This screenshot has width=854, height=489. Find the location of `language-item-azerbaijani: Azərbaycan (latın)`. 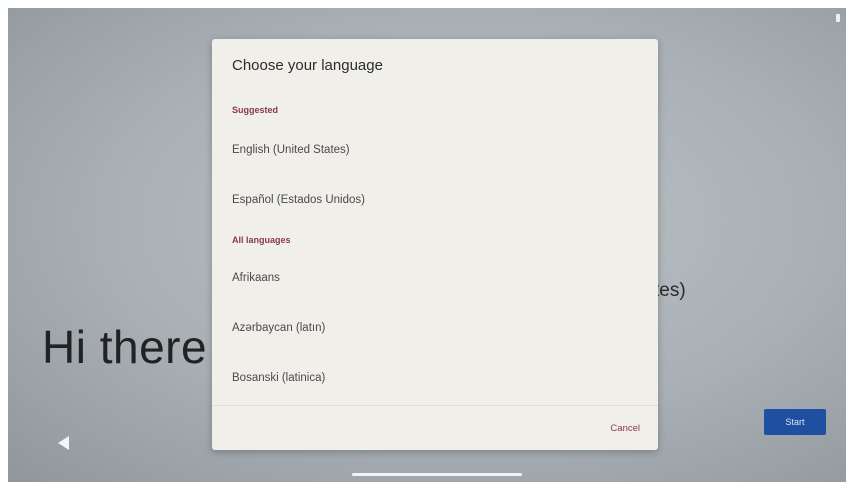

language-item-azerbaijani: Azərbaycan (latın) is located at coordinates (278, 328).